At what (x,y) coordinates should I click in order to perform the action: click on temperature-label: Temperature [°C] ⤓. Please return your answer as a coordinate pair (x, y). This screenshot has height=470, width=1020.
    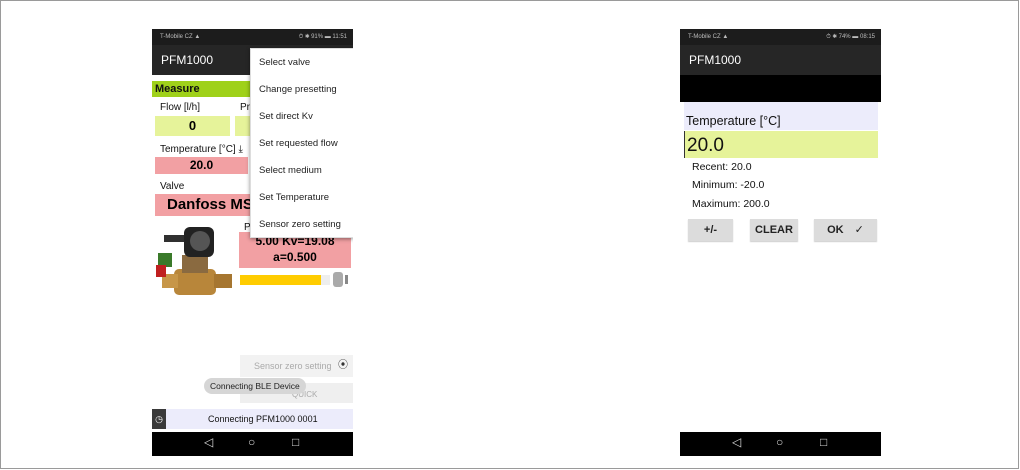
    Looking at the image, I should click on (201, 149).